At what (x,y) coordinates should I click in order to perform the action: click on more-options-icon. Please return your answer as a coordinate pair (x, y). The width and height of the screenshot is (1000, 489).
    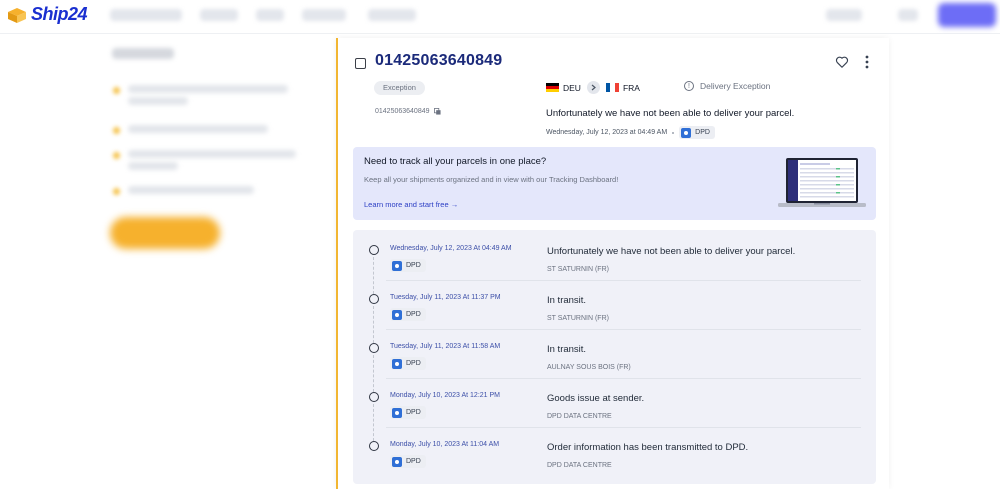
    Looking at the image, I should click on (867, 62).